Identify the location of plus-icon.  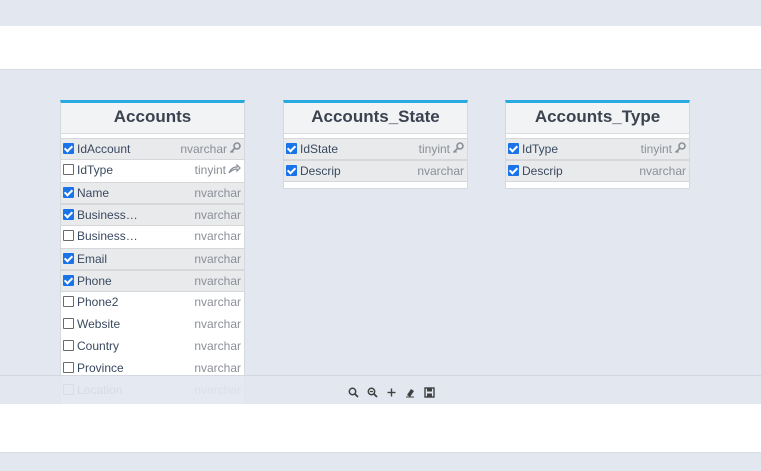
(391, 390).